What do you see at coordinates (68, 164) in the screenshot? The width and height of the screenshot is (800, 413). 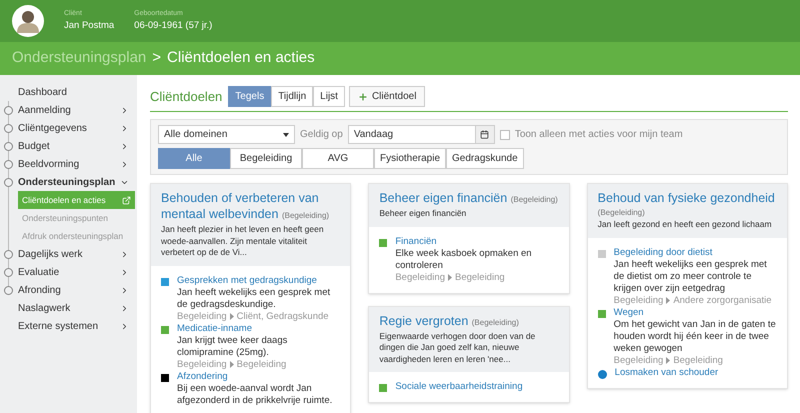 I see `sidebar-item: Beeldvorming` at bounding box center [68, 164].